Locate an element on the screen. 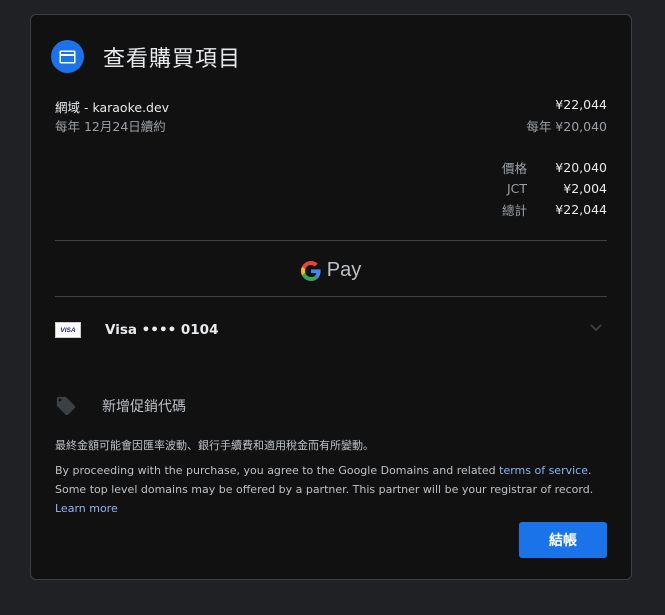 This screenshot has width=665, height=615. fx-notice: 最終金額可能會因匯率波動、銀行手續費和適用稅金而有所變動。 is located at coordinates (214, 445).